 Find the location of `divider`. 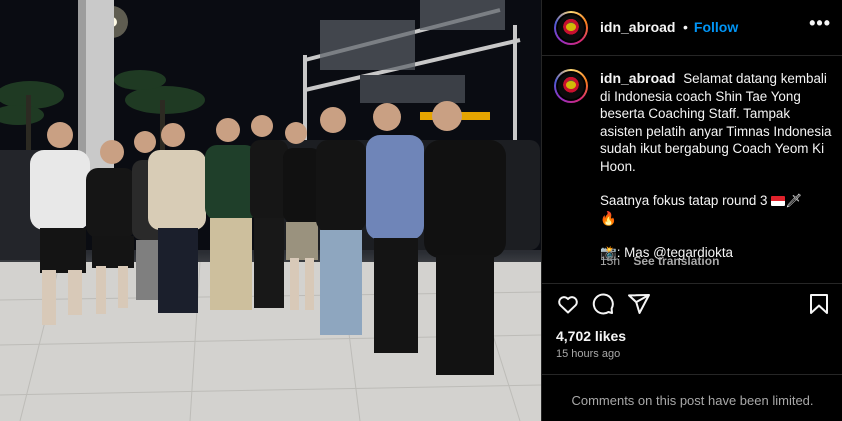

divider is located at coordinates (692, 374).